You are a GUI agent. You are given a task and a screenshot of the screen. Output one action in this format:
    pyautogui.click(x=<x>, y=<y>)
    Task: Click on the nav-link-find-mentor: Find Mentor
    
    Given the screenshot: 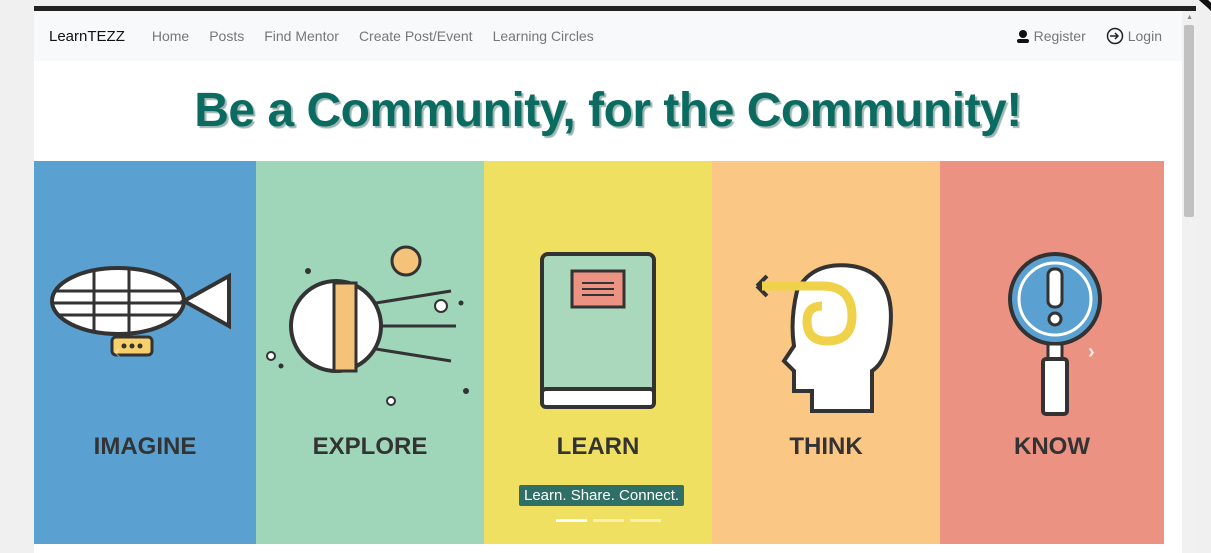 What is the action you would take?
    pyautogui.click(x=301, y=36)
    